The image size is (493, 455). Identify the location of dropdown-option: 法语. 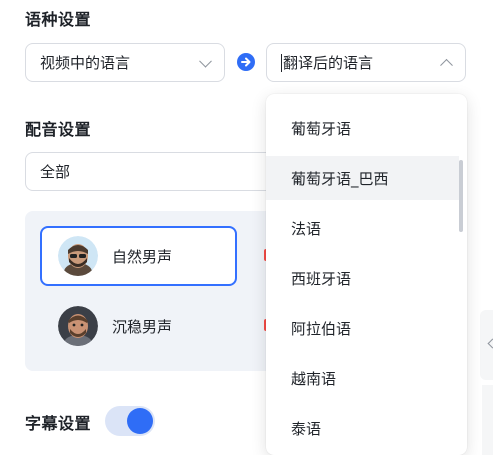
(362, 228).